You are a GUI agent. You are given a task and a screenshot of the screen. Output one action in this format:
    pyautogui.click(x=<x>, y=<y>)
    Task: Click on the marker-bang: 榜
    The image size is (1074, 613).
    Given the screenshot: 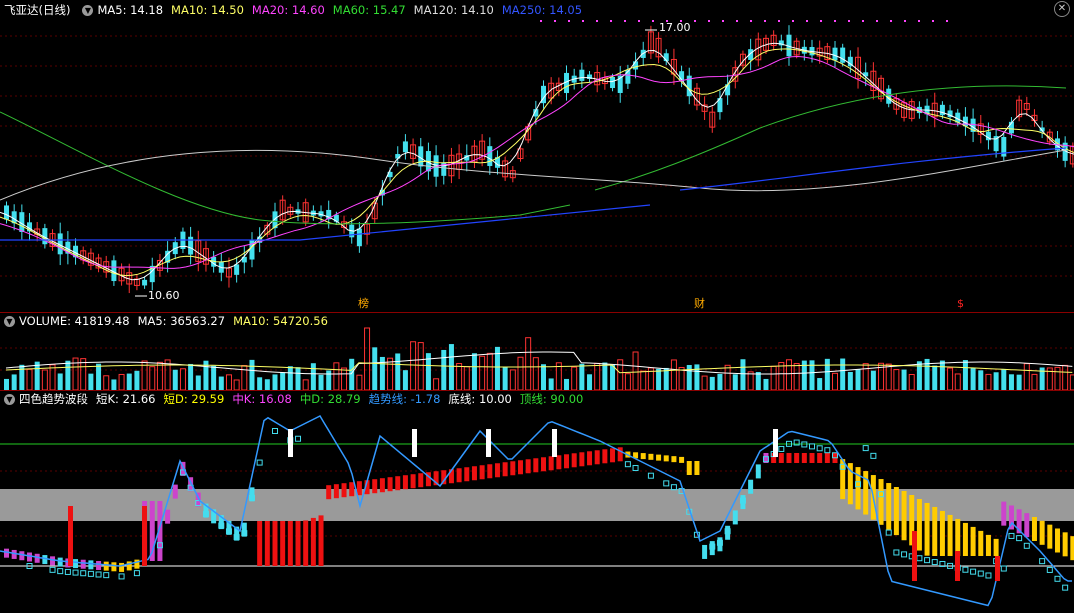 What is the action you would take?
    pyautogui.click(x=363, y=304)
    